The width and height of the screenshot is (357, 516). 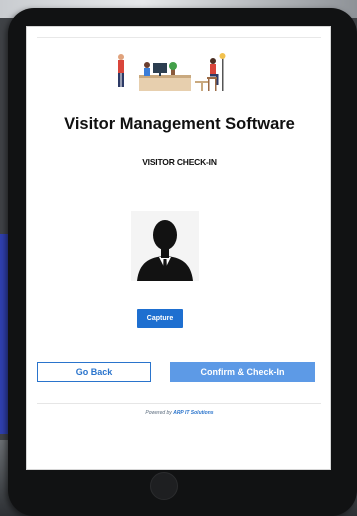 I want to click on footer-prefix: Powered by, so click(x=158, y=413).